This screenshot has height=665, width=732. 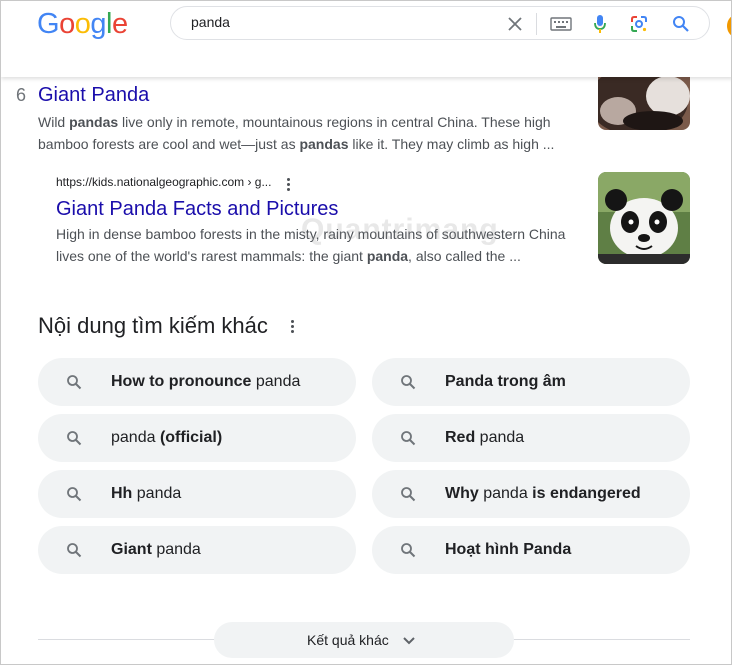 What do you see at coordinates (531, 438) in the screenshot?
I see `related-search-chip: Red panda` at bounding box center [531, 438].